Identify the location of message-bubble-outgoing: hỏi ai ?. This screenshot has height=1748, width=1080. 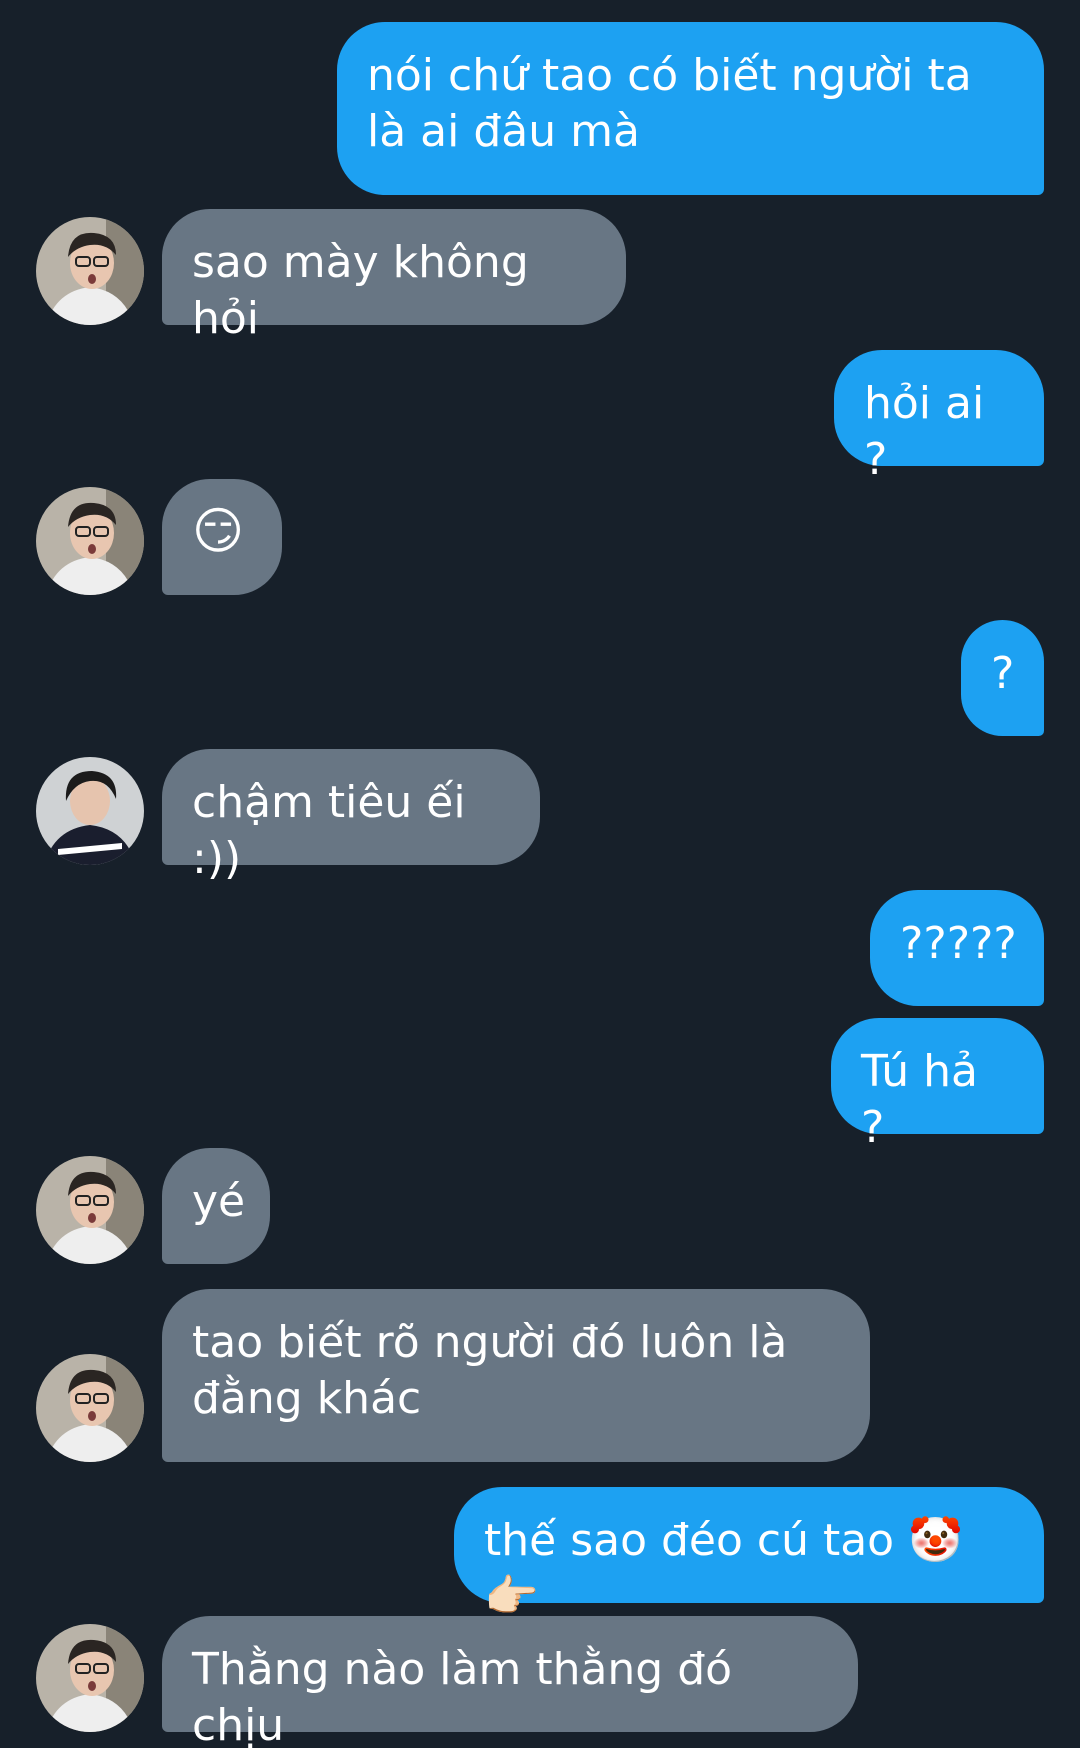
(939, 417).